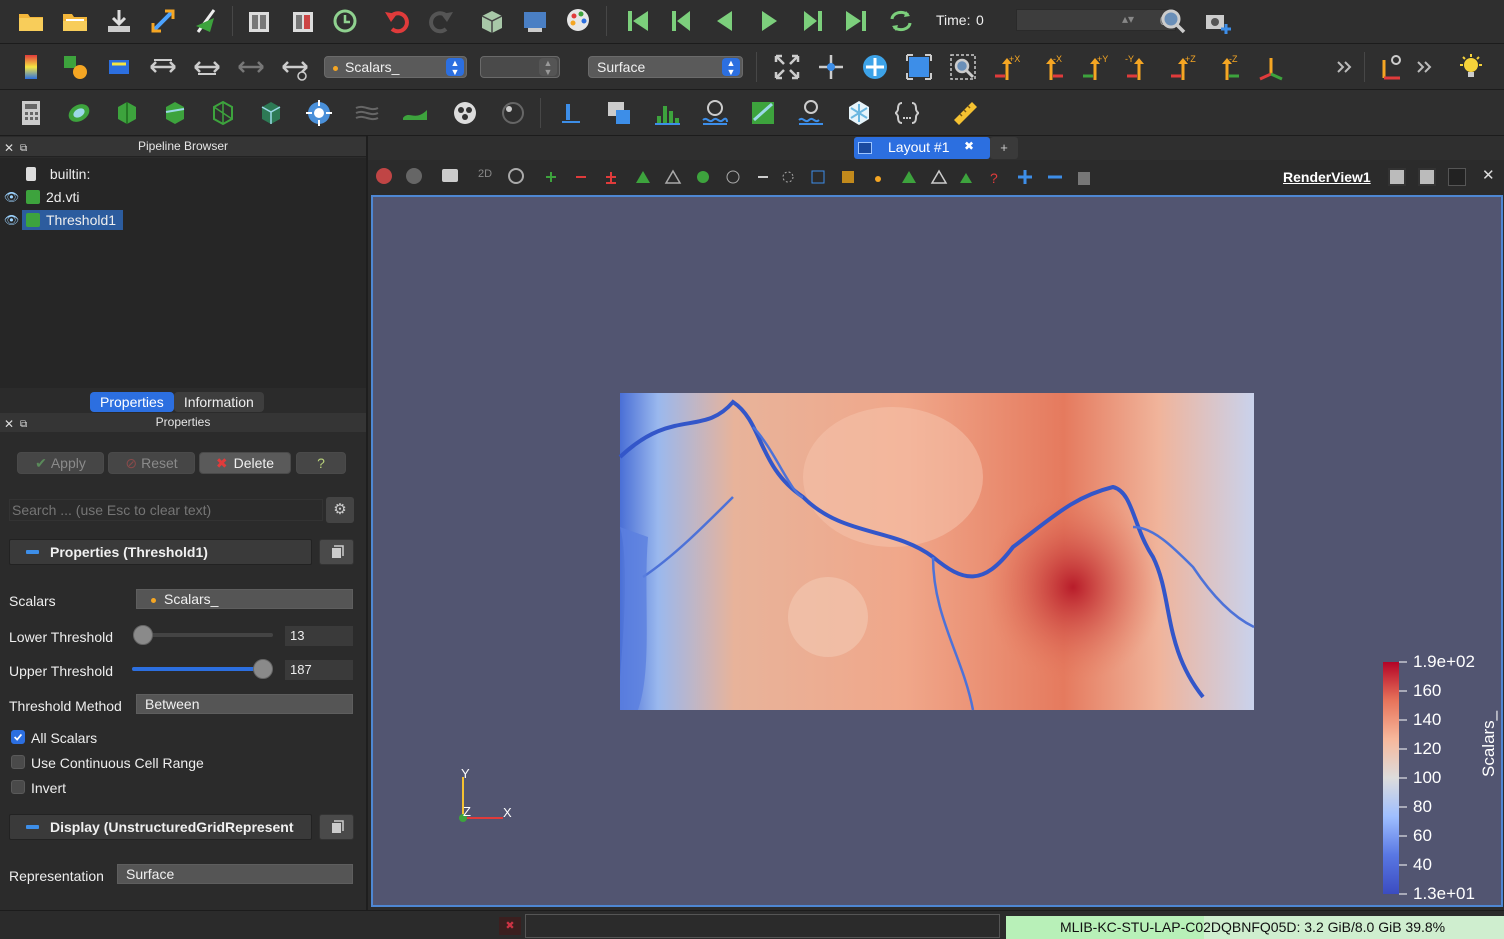  What do you see at coordinates (295, 67) in the screenshot?
I see `rescale-over-time-icon` at bounding box center [295, 67].